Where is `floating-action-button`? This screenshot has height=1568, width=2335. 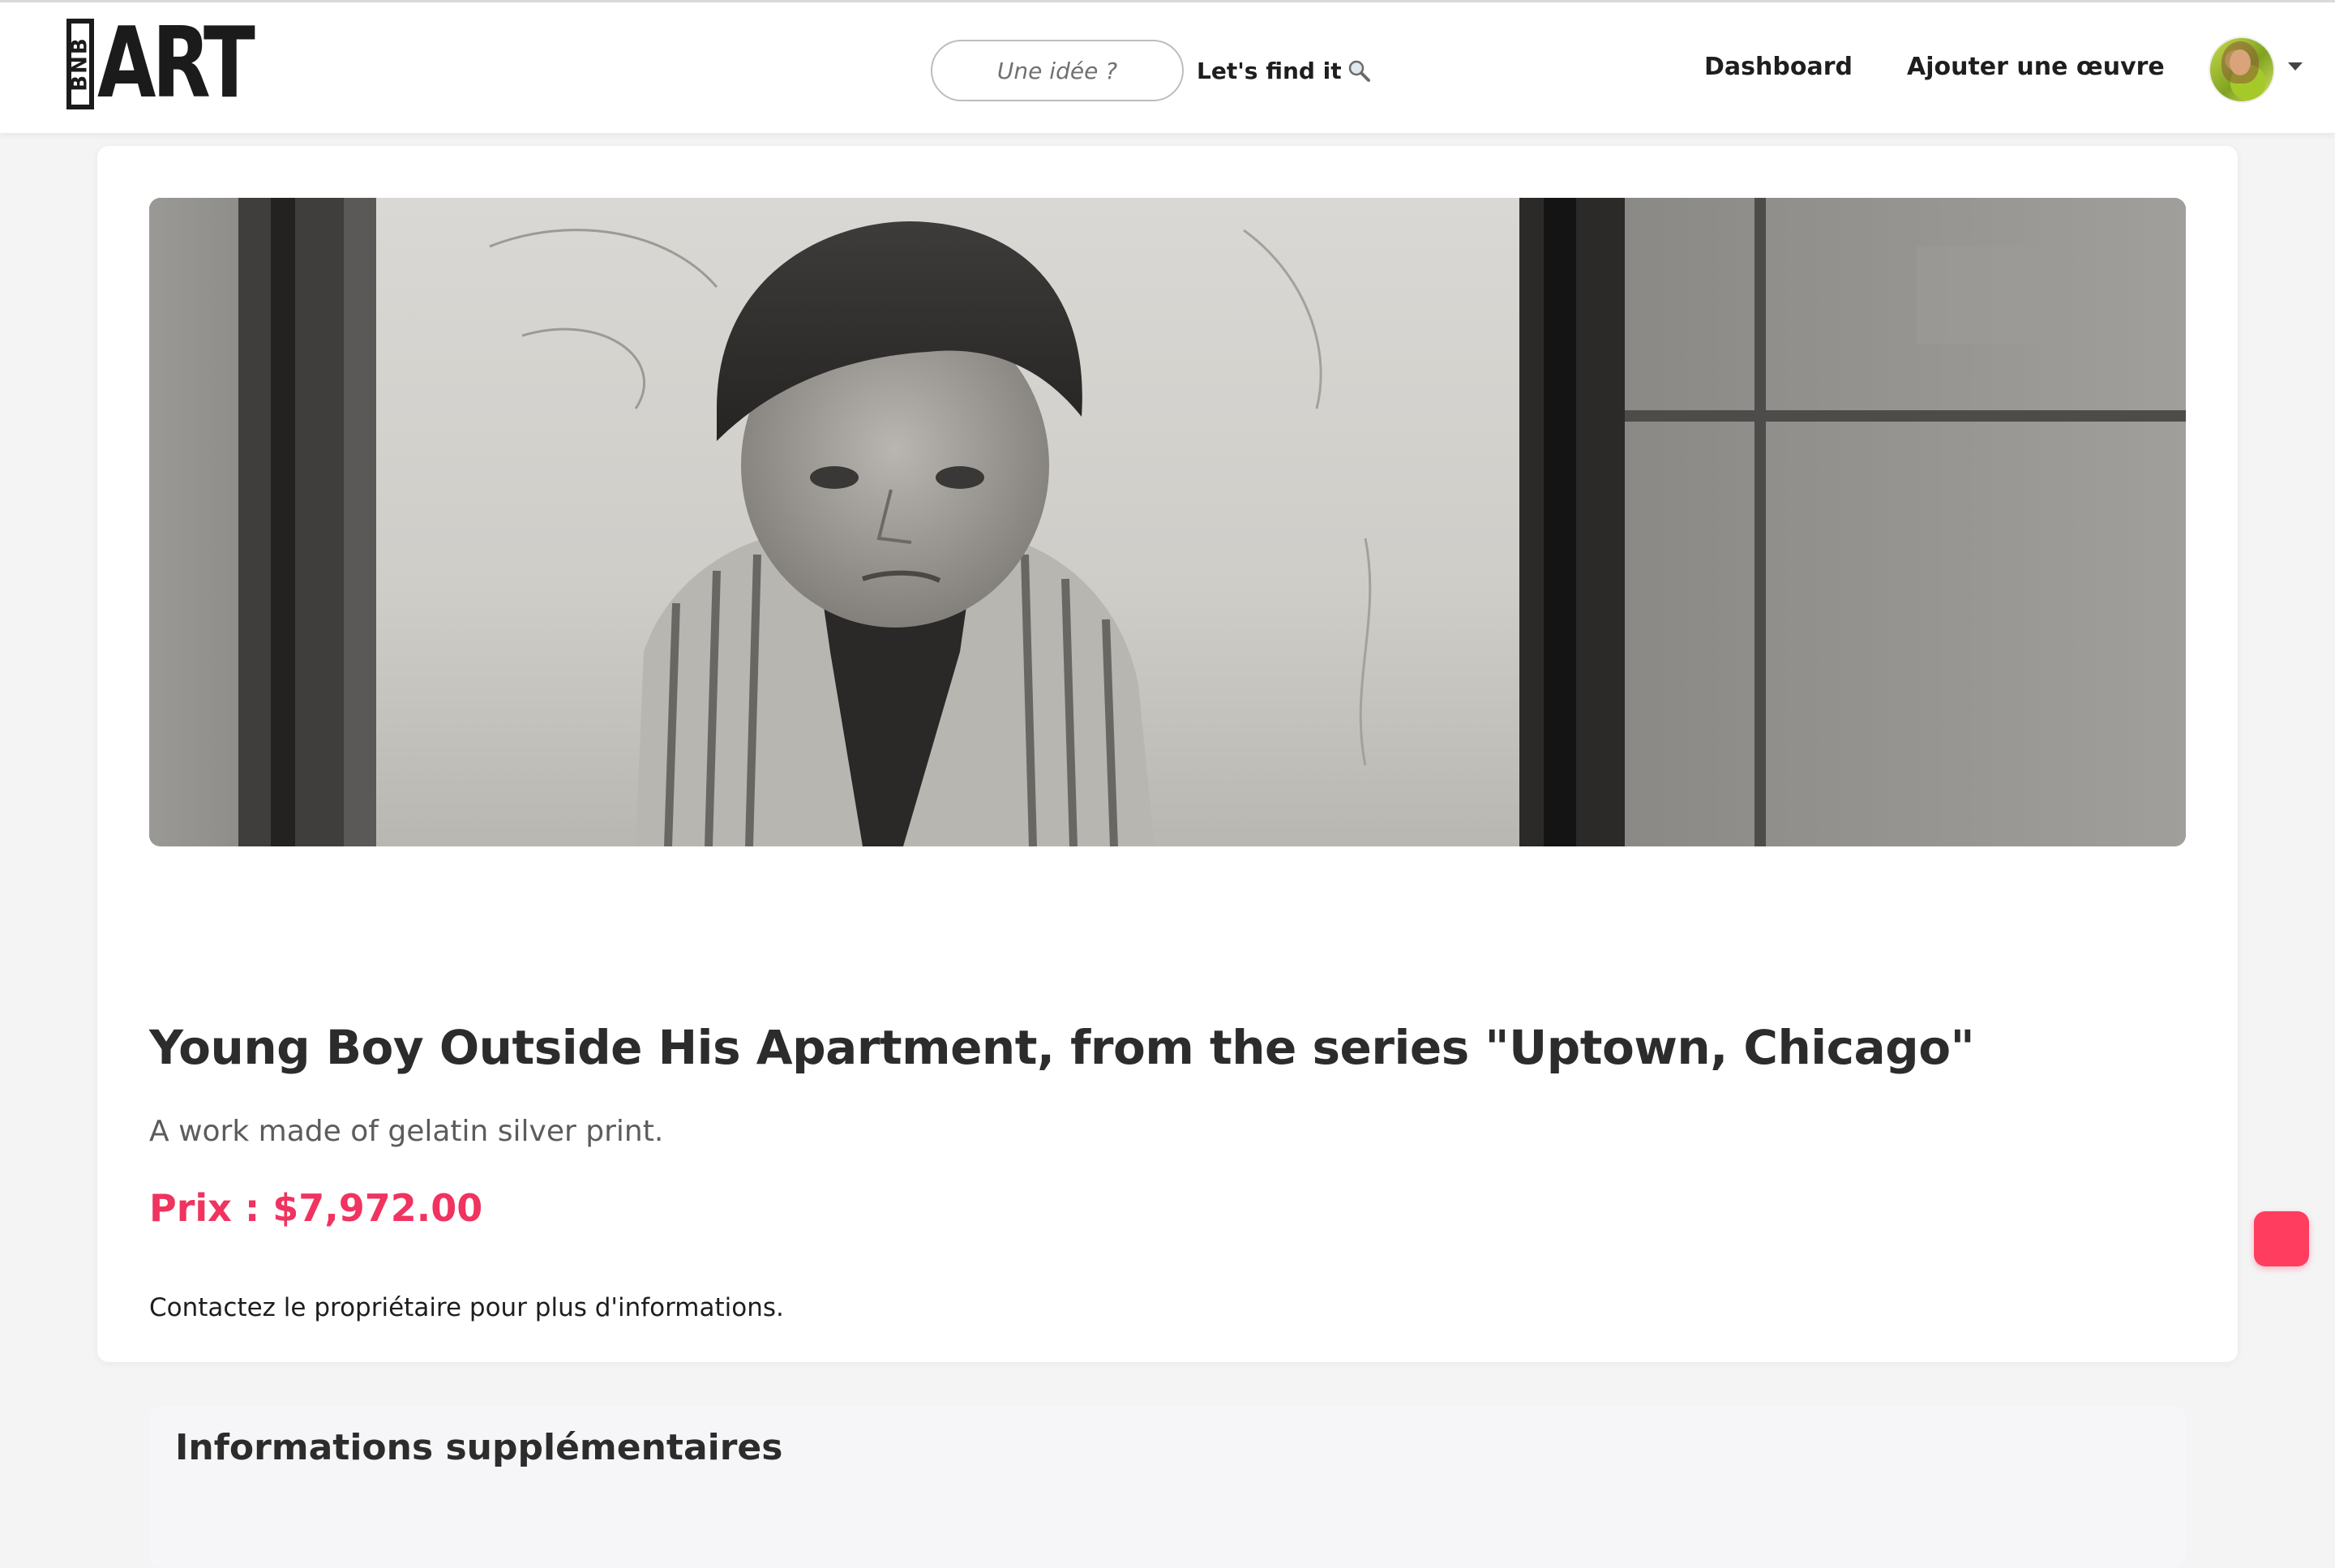 floating-action-button is located at coordinates (2281, 1238).